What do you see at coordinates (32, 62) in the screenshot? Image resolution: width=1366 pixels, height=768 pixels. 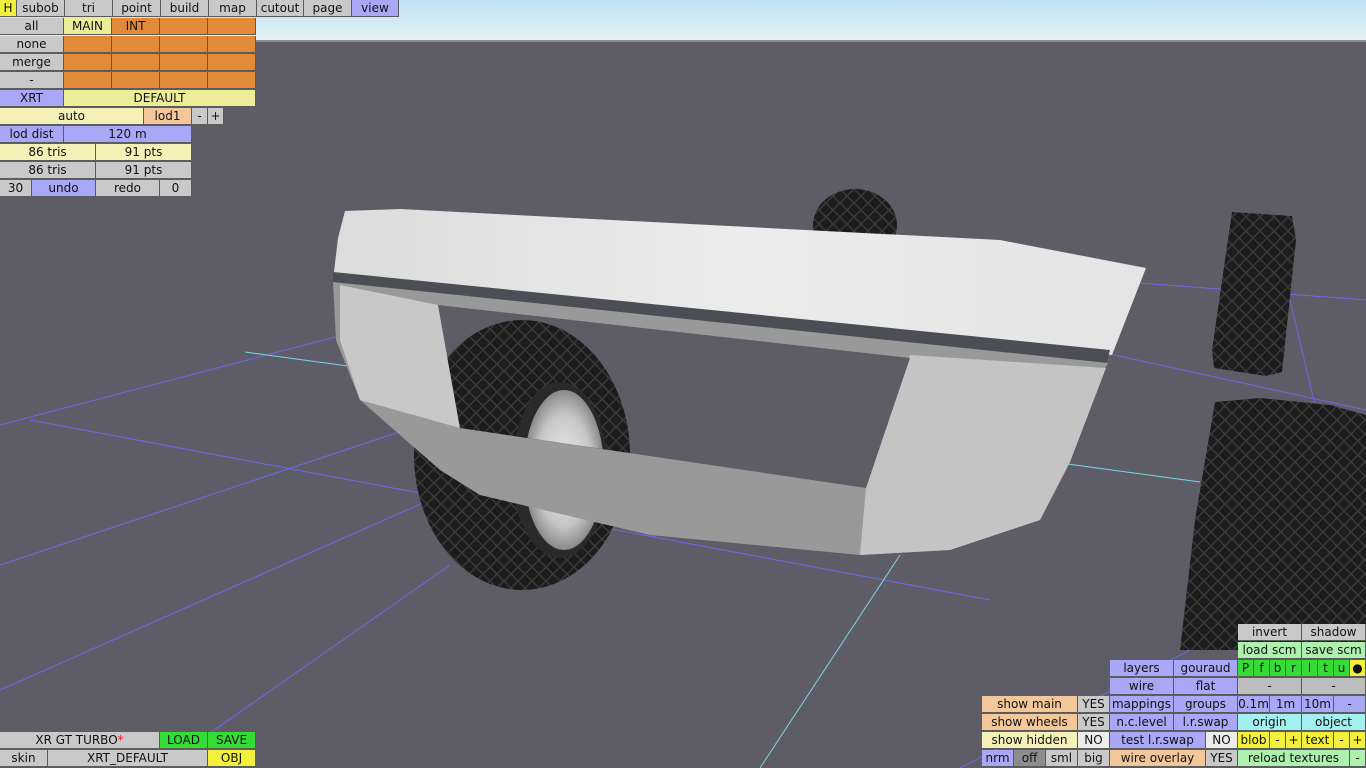 I see `merge-button: merge` at bounding box center [32, 62].